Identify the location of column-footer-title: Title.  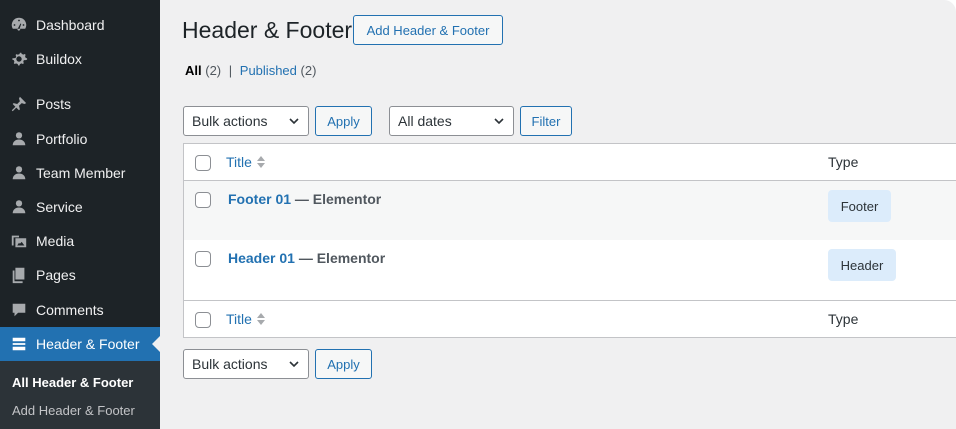
(245, 319).